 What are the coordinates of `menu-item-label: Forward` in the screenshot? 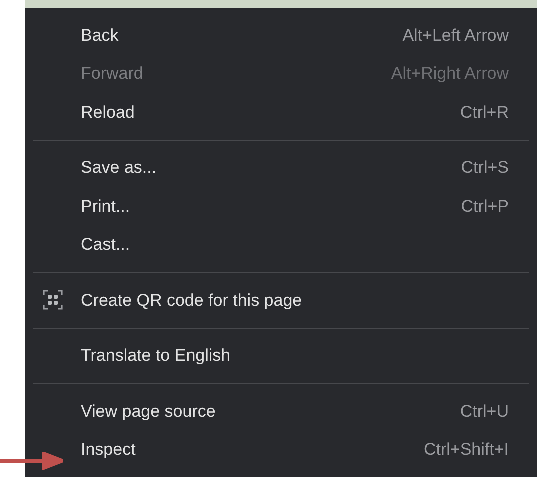 It's located at (112, 74).